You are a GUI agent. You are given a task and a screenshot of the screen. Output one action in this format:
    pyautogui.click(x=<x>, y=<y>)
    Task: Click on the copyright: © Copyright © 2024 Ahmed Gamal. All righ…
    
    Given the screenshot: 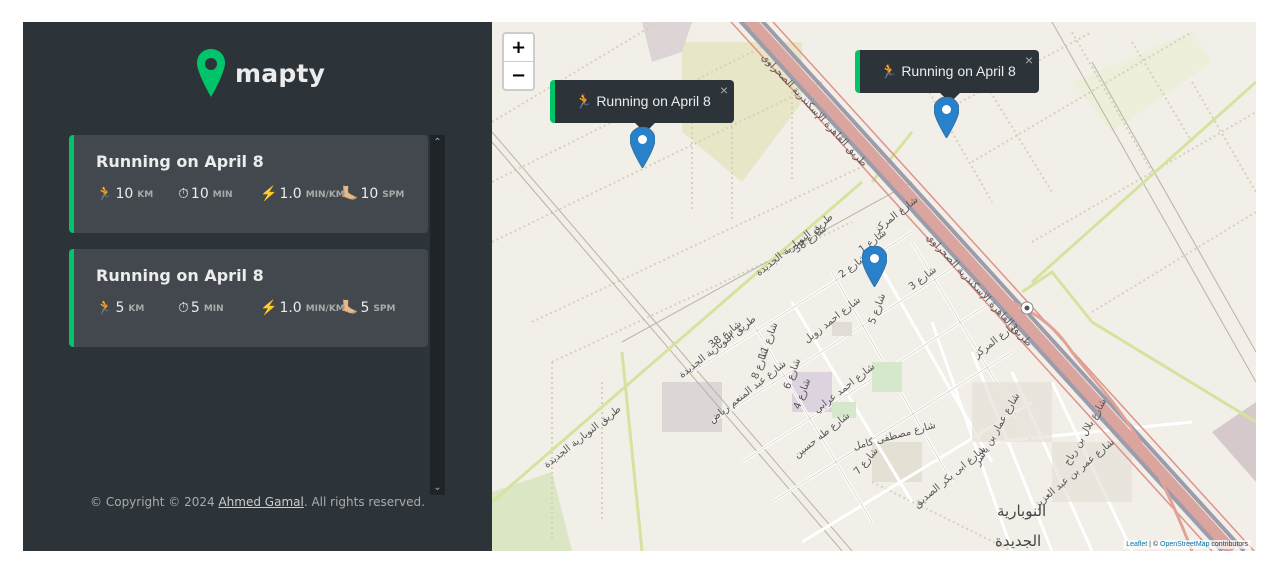 What is the action you would take?
    pyautogui.click(x=257, y=502)
    